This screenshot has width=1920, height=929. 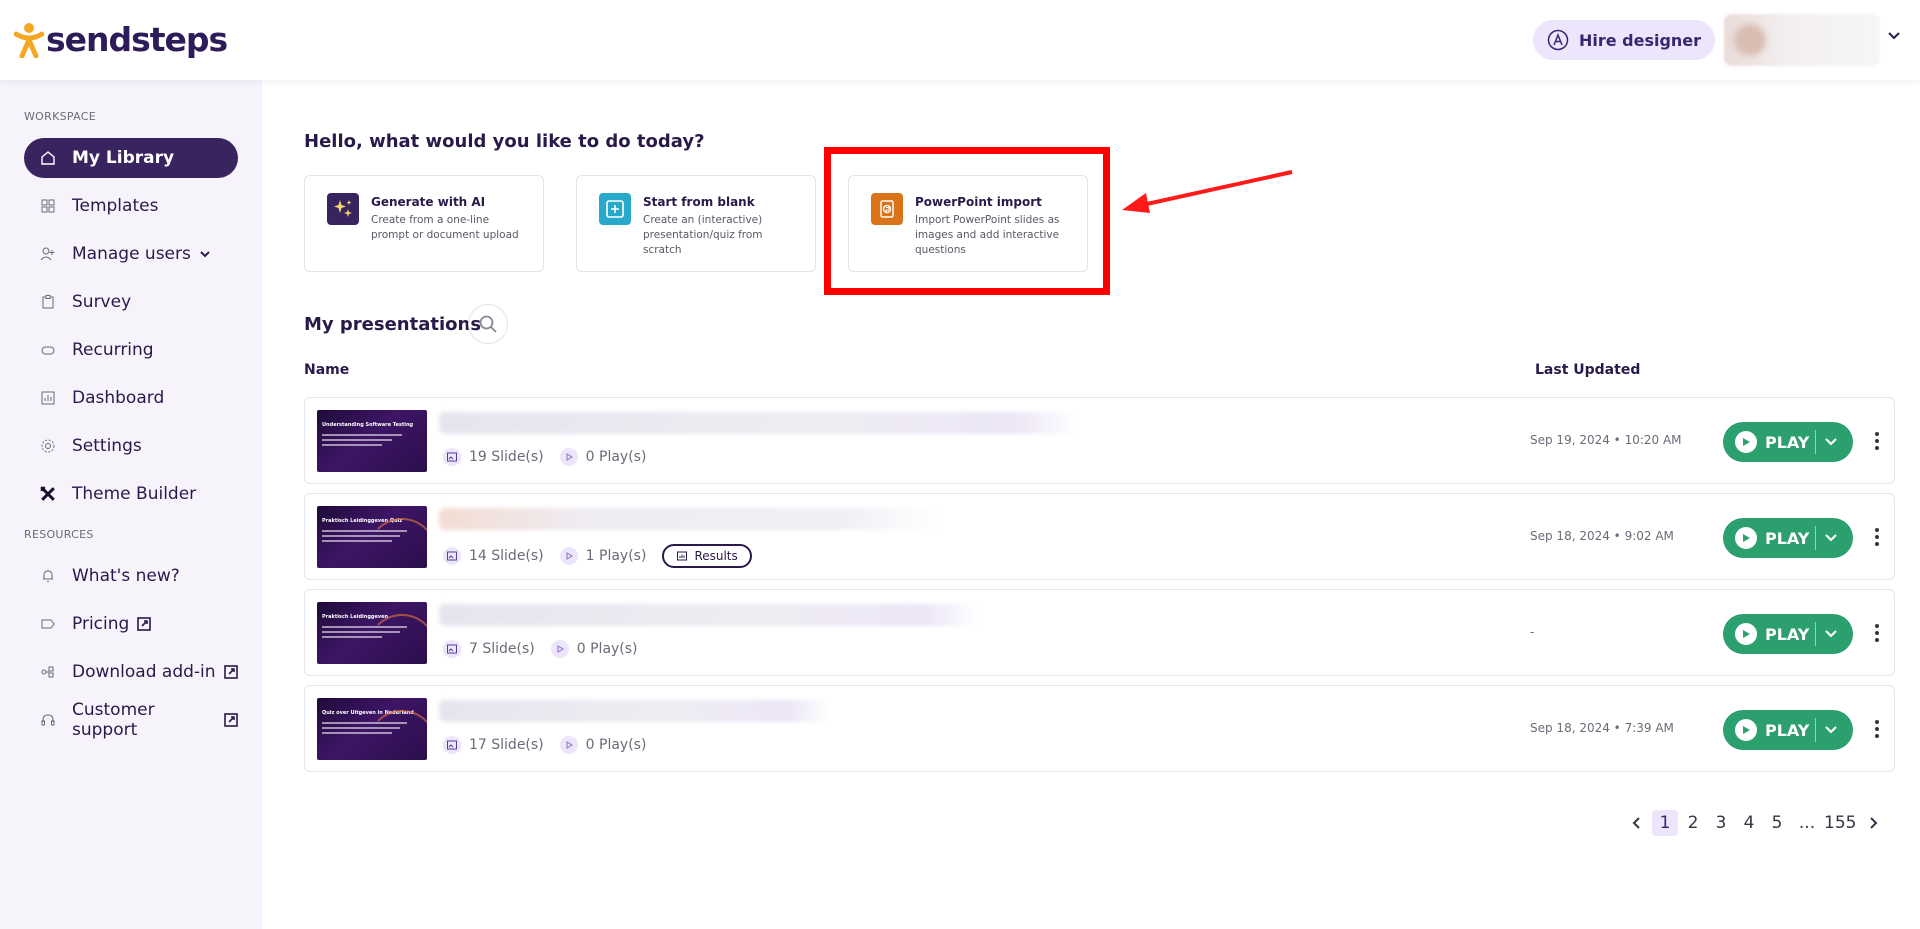 I want to click on sidebar-item-label: Pricing, so click(x=101, y=624).